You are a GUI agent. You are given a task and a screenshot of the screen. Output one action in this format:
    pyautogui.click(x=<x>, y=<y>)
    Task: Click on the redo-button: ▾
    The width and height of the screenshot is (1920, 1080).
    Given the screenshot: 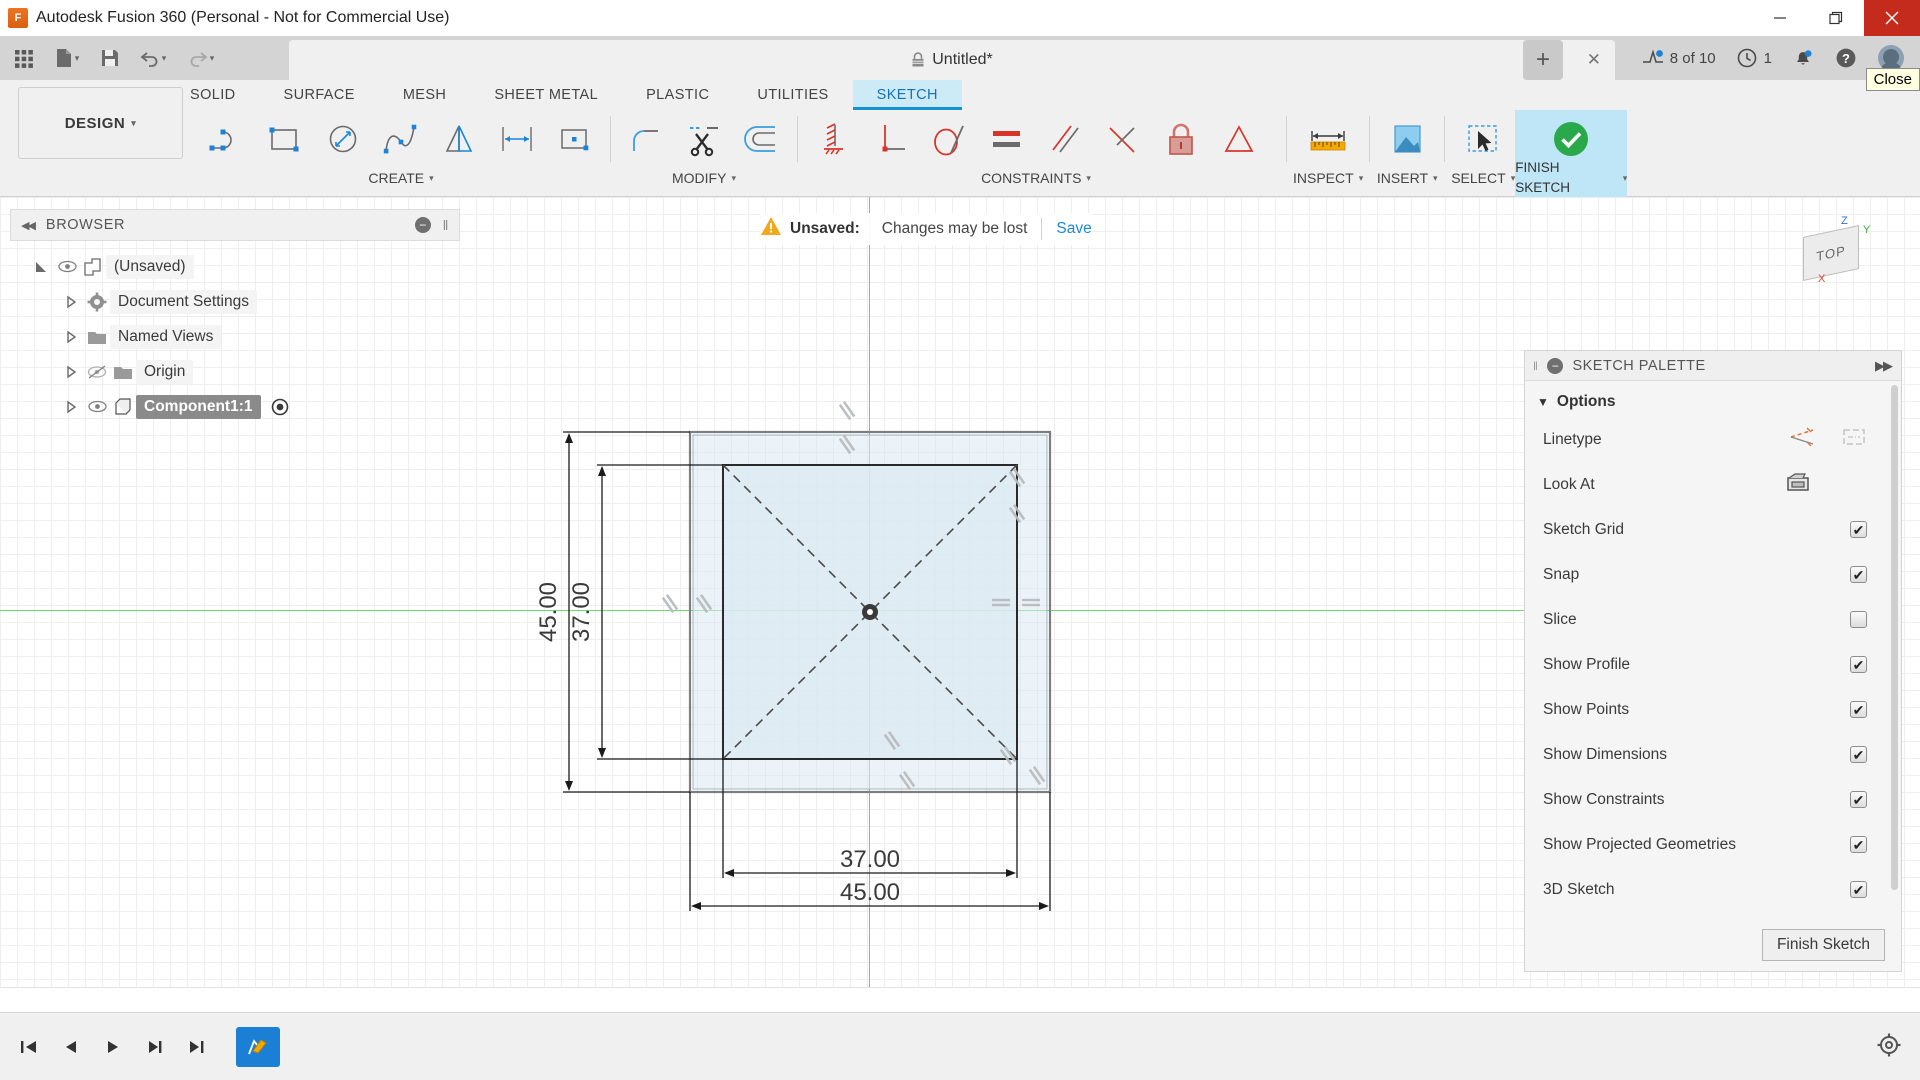 What is the action you would take?
    pyautogui.click(x=201, y=58)
    